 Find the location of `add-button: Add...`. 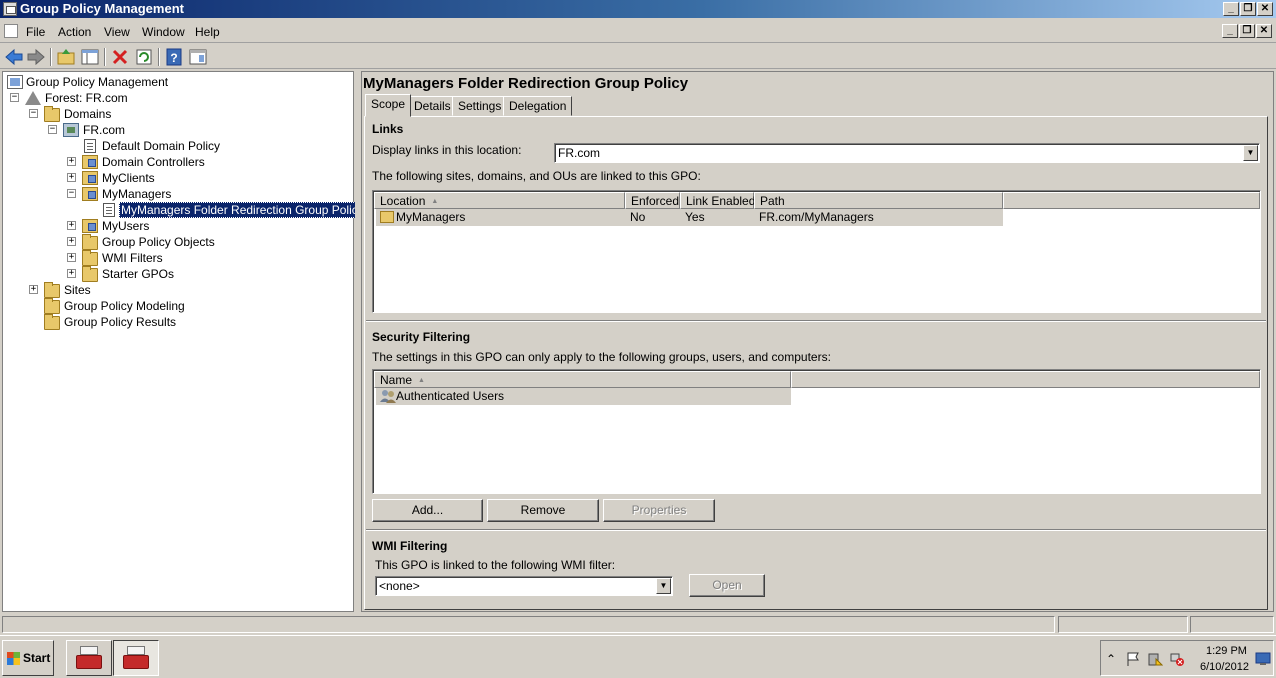

add-button: Add... is located at coordinates (427, 510).